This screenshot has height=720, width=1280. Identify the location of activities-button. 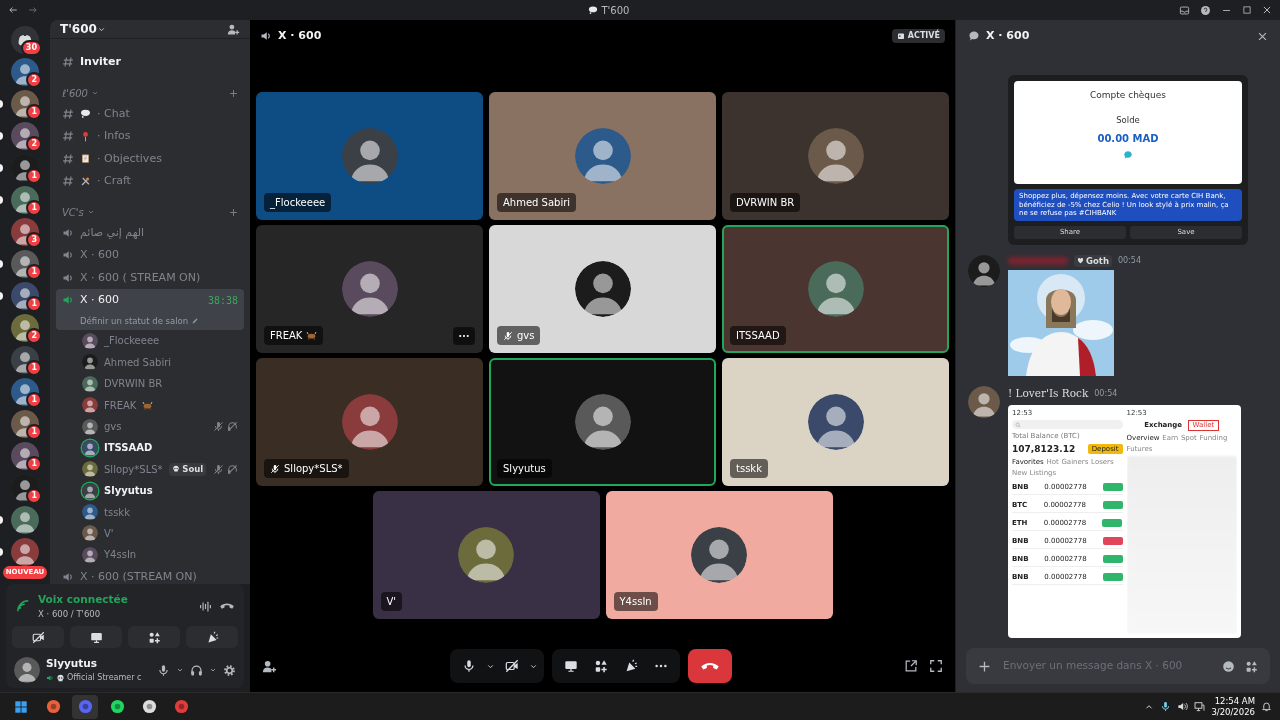
(154, 637).